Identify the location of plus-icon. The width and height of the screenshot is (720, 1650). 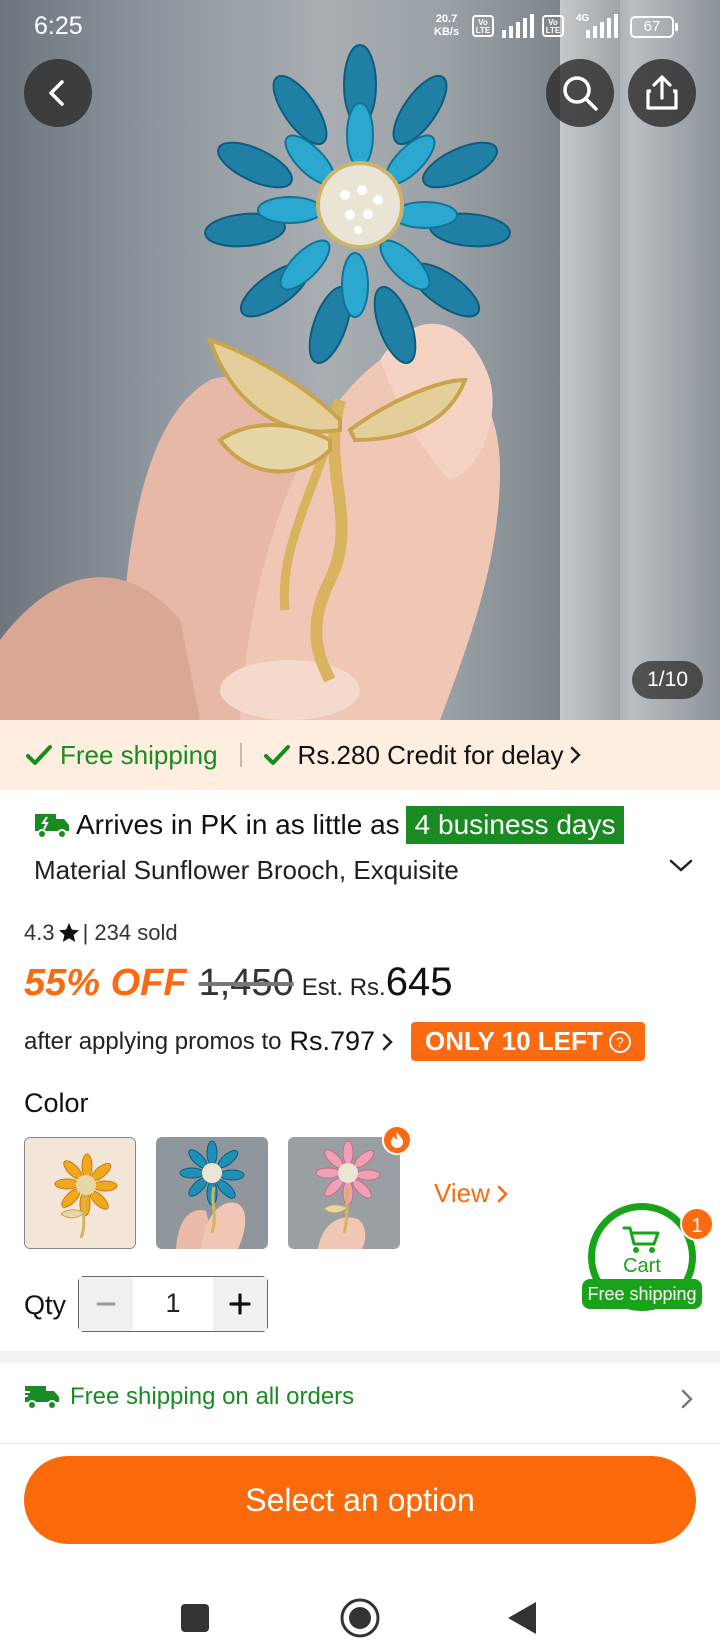
(240, 1304).